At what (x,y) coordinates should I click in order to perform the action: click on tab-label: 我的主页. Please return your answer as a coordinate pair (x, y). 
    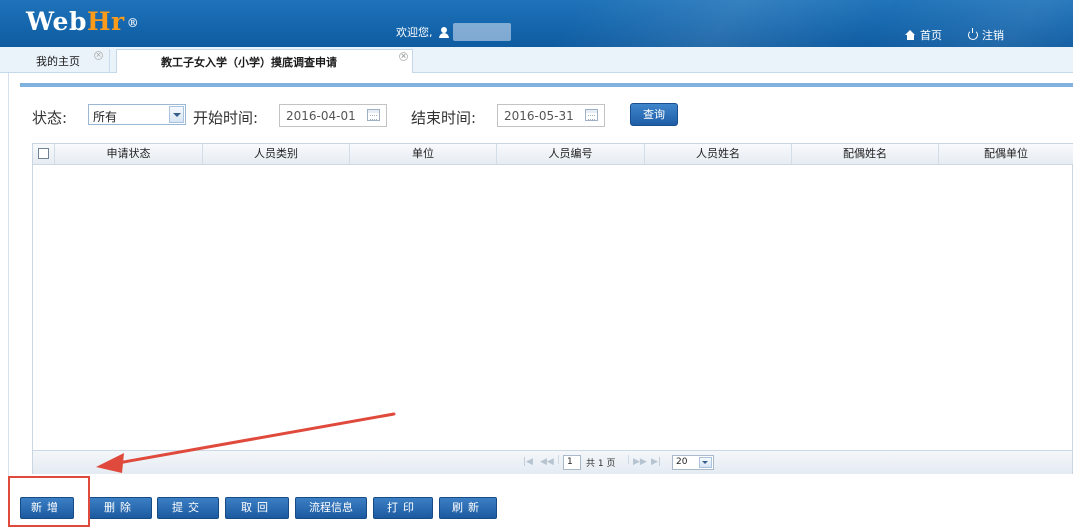
    Looking at the image, I should click on (58, 61).